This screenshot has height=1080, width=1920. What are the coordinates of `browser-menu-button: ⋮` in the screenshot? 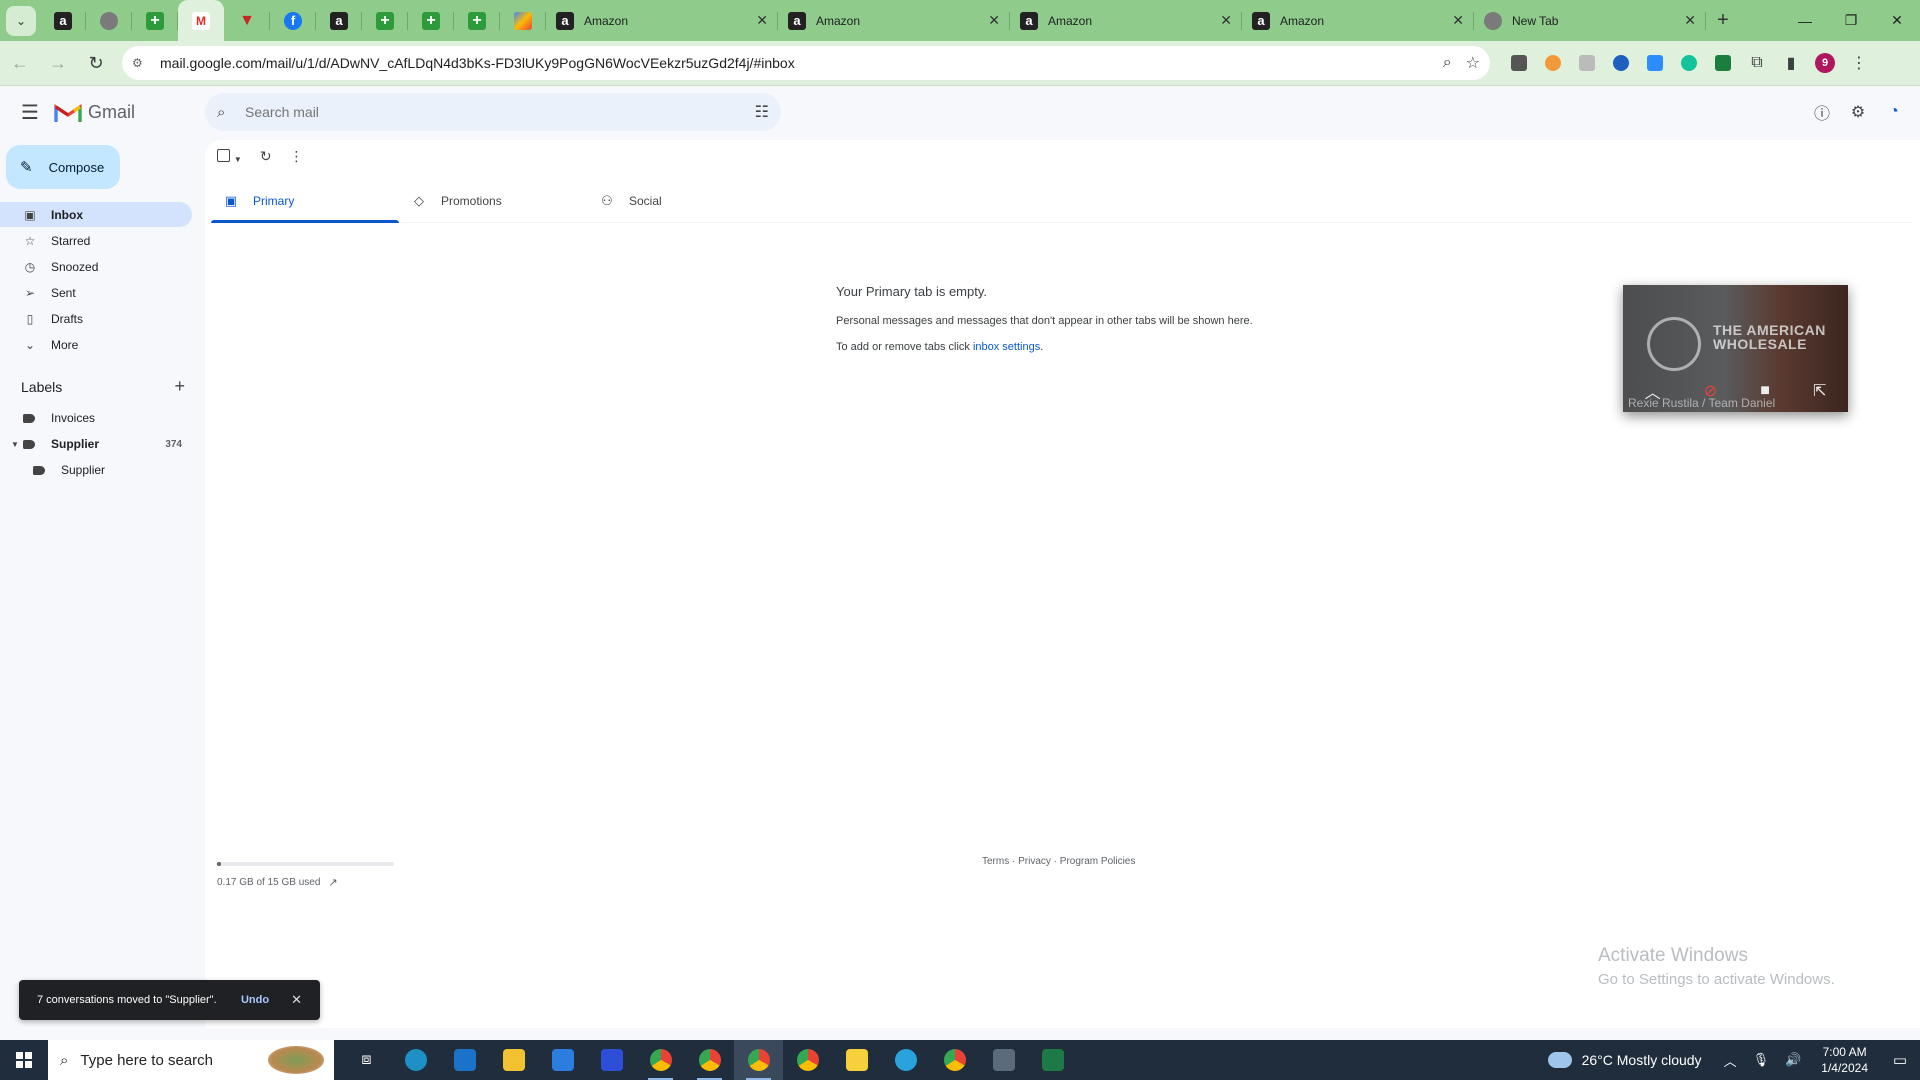 It's located at (1859, 63).